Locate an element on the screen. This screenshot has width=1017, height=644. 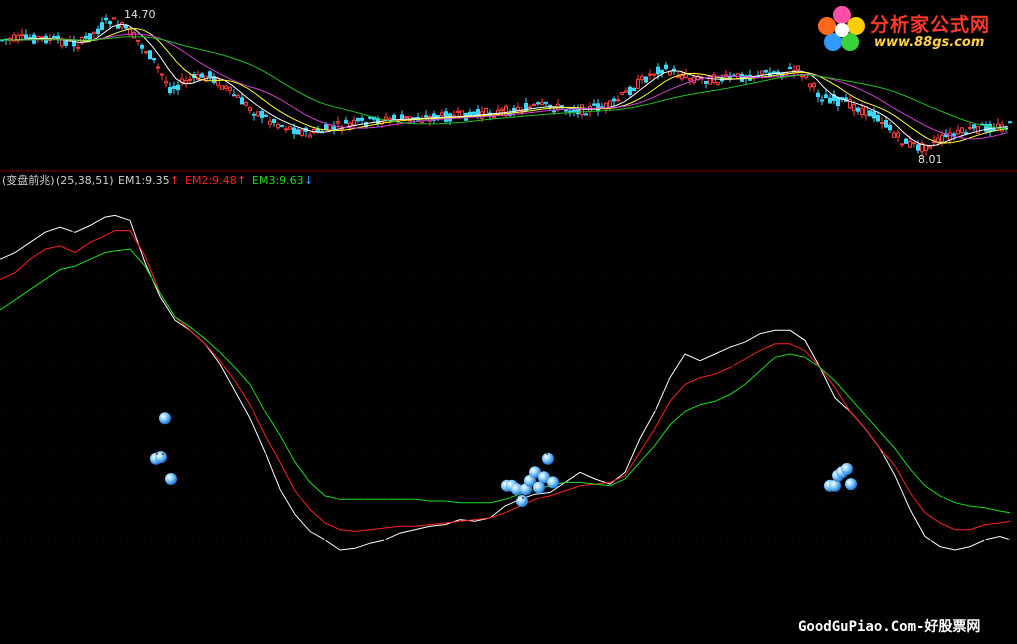
logo-url: www.88gs.com is located at coordinates (929, 42).